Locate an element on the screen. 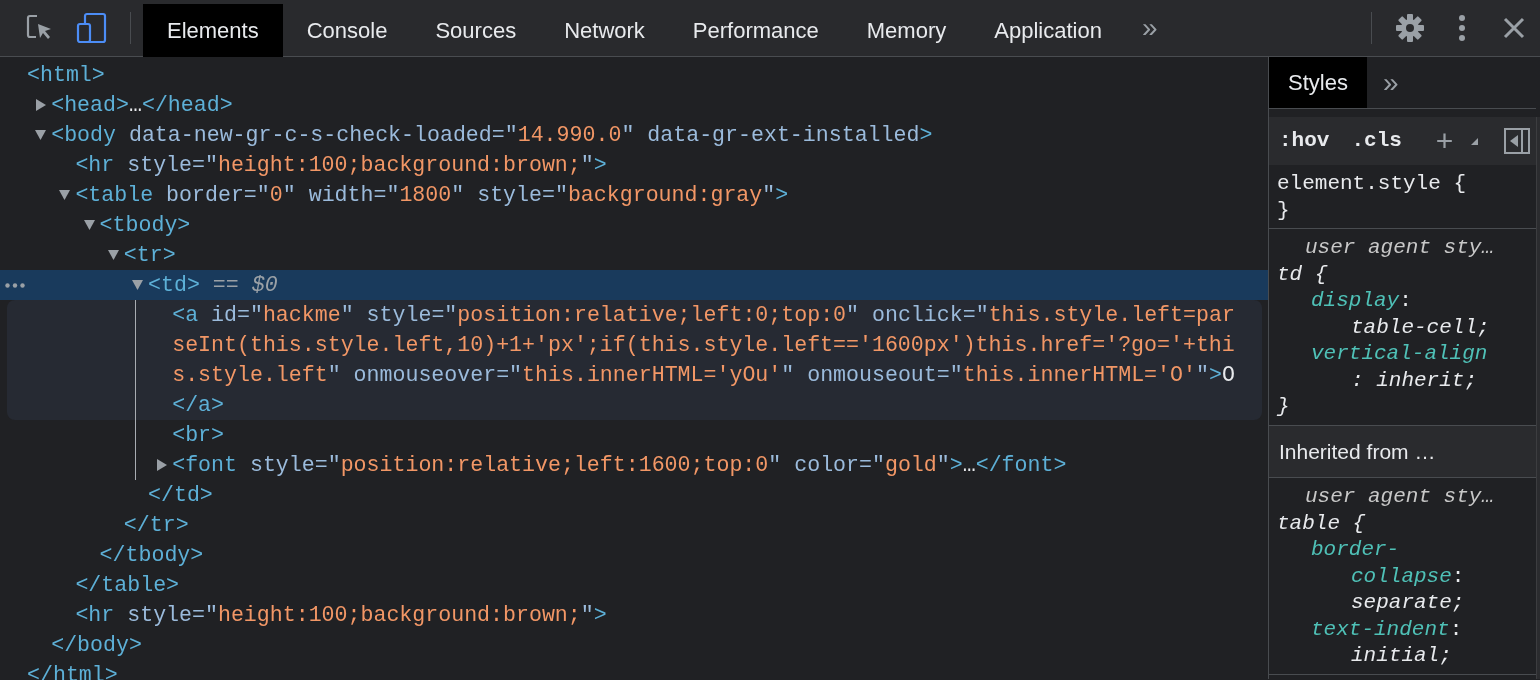  code-line: <html> is located at coordinates (66, 75).